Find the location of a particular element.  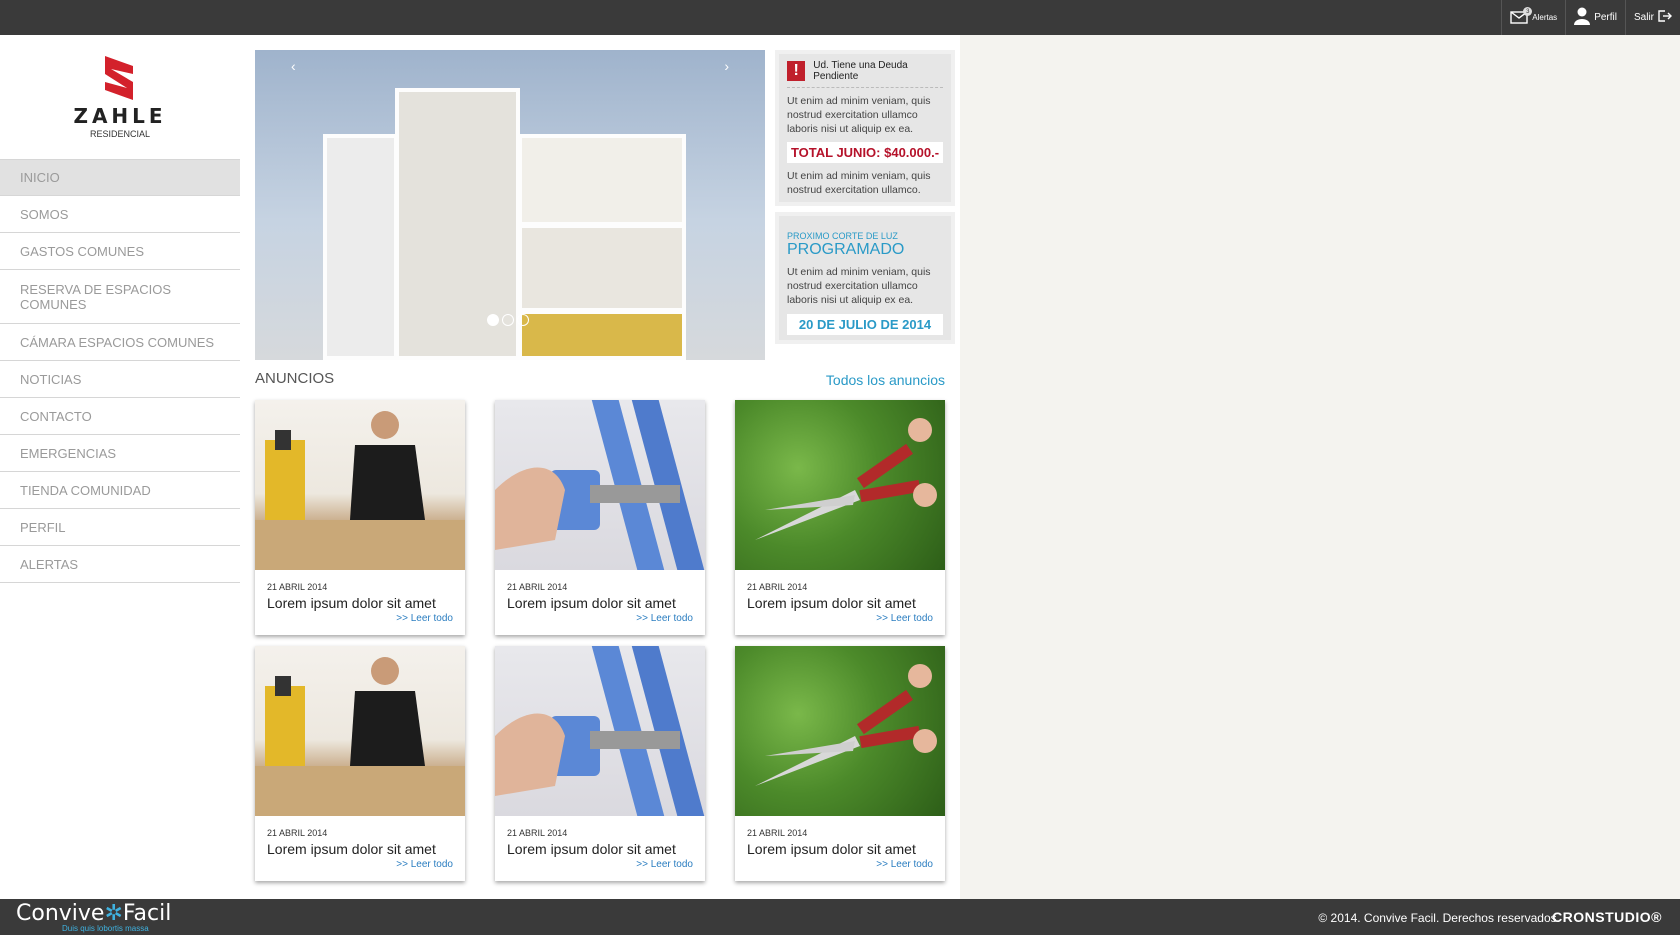

nav-item-inicio: INICIO is located at coordinates (120, 177).